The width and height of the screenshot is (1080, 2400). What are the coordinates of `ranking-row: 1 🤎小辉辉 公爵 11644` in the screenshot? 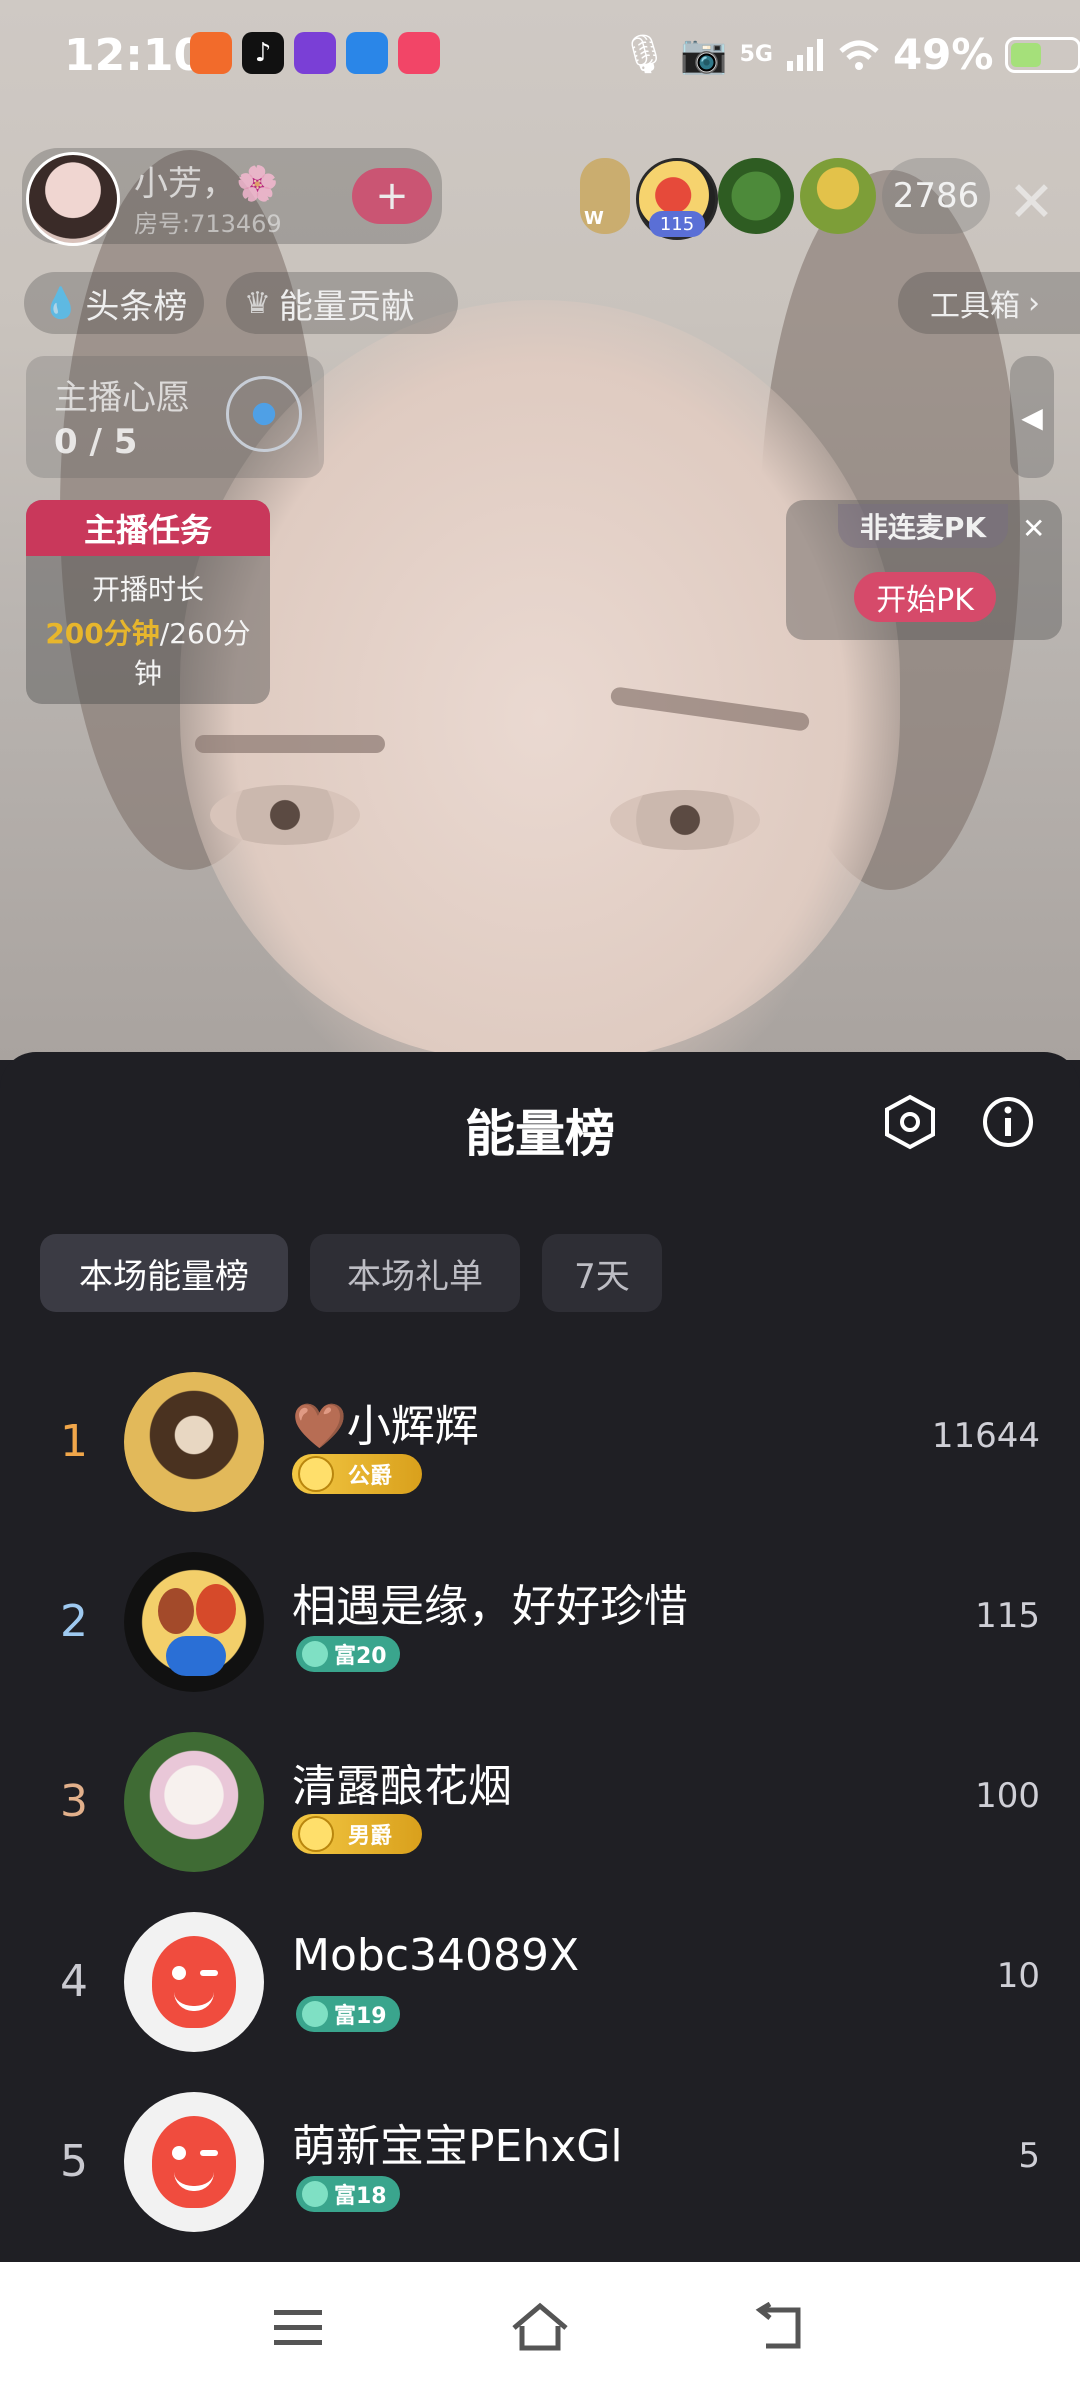 It's located at (540, 1442).